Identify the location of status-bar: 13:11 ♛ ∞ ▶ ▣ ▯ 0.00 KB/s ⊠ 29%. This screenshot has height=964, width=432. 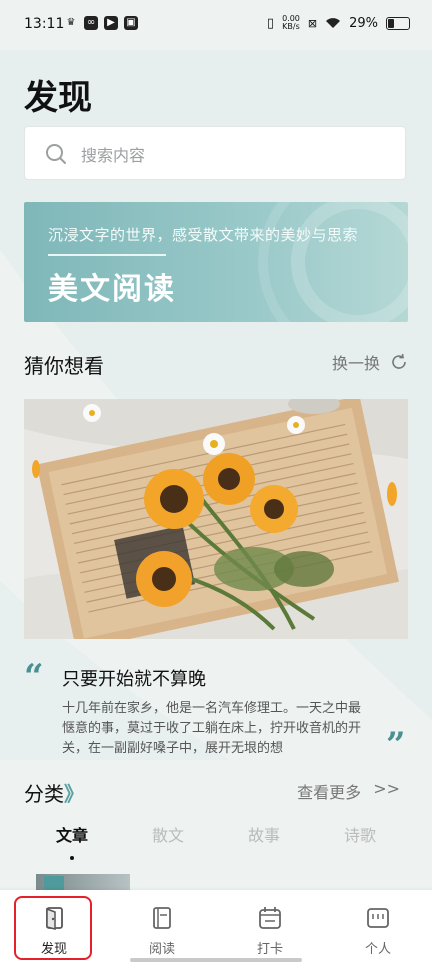
(216, 25).